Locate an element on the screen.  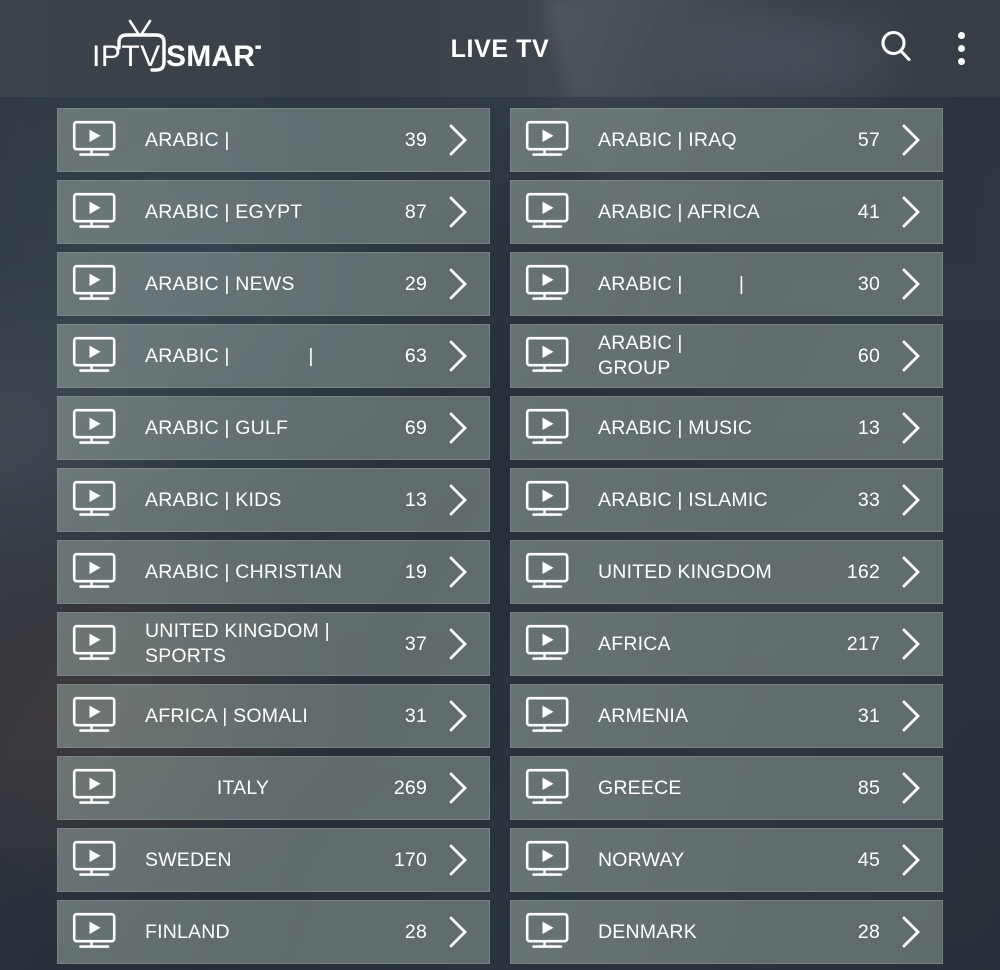
channel-count: 217 is located at coordinates (863, 643).